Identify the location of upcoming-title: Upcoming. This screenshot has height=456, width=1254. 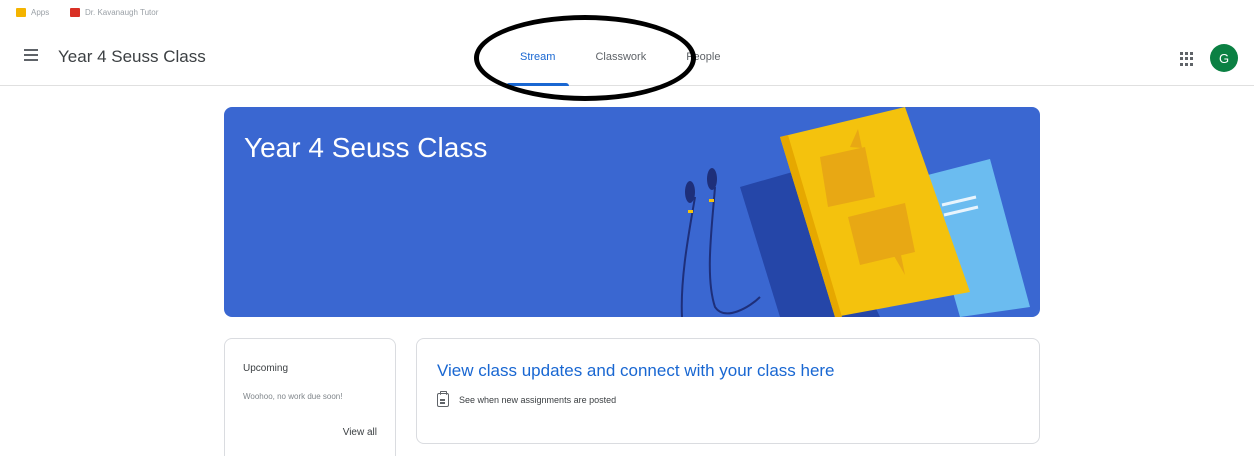
(266, 368).